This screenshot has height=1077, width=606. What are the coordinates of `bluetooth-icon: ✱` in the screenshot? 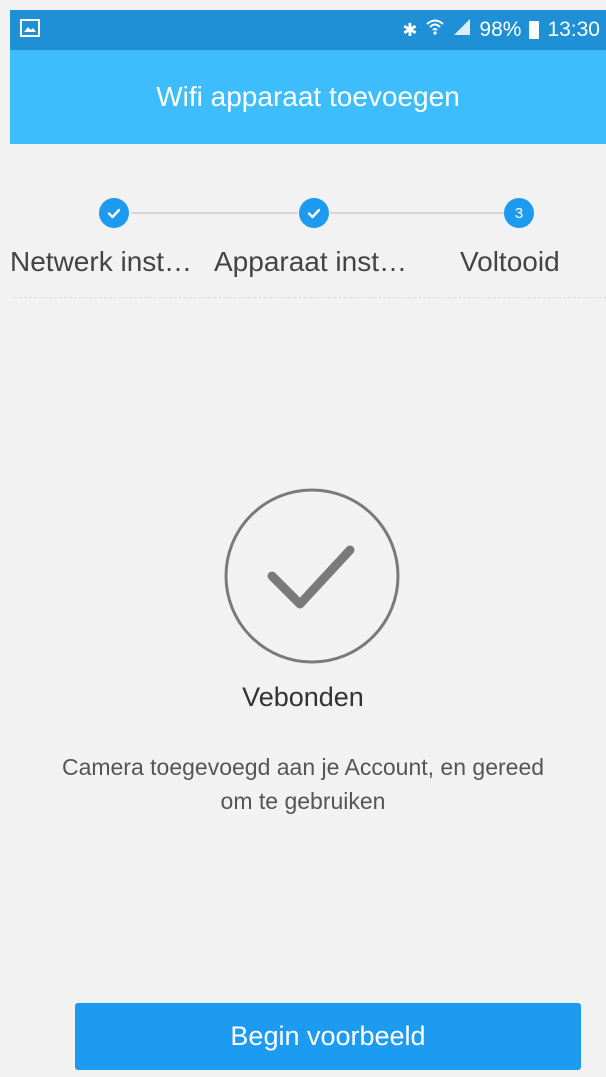 It's located at (410, 30).